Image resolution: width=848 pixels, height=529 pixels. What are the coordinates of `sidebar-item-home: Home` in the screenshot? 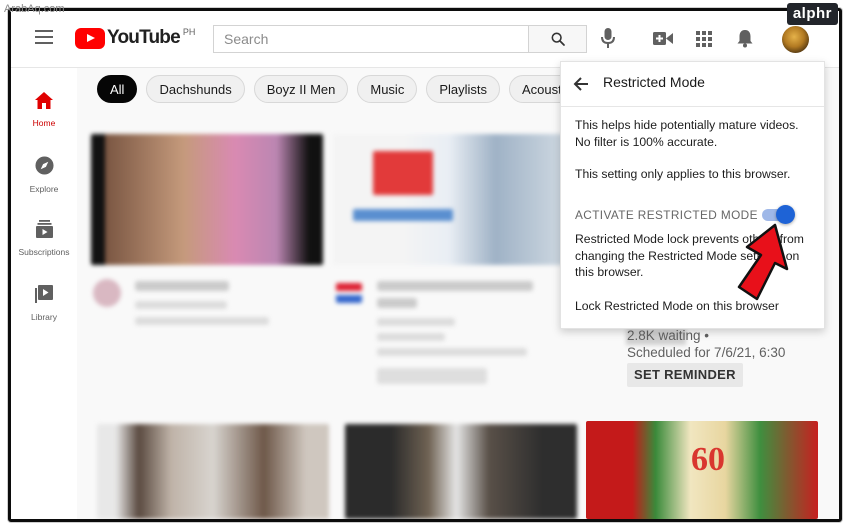 It's located at (44, 110).